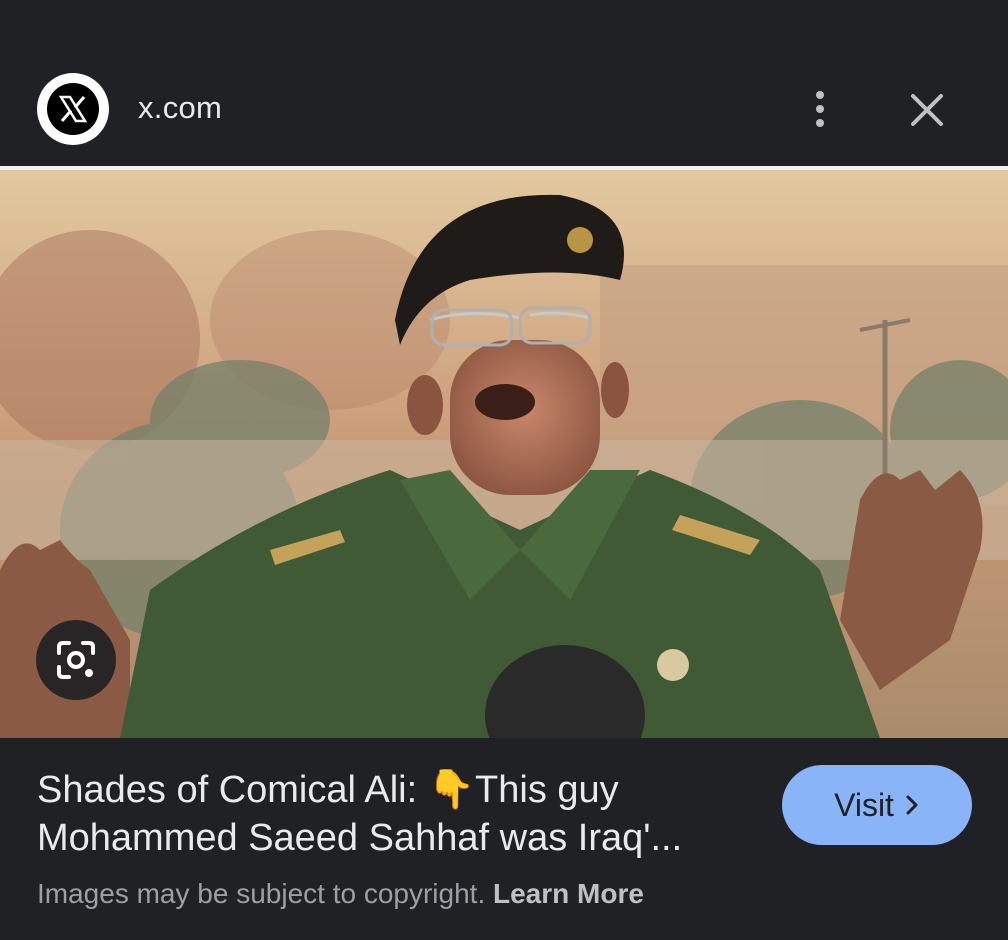  I want to click on visit-button-label: Visit, so click(864, 804).